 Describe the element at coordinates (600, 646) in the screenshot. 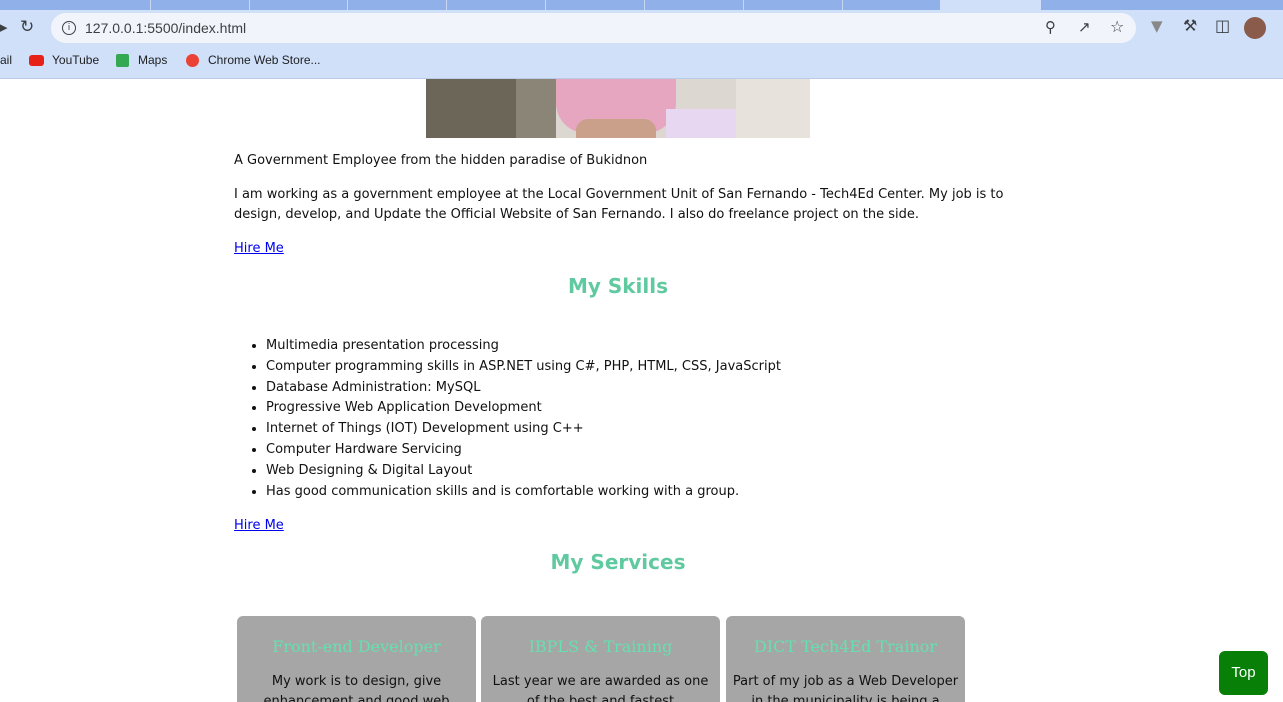

I see `service-card-title: IBPLS & Training` at that location.